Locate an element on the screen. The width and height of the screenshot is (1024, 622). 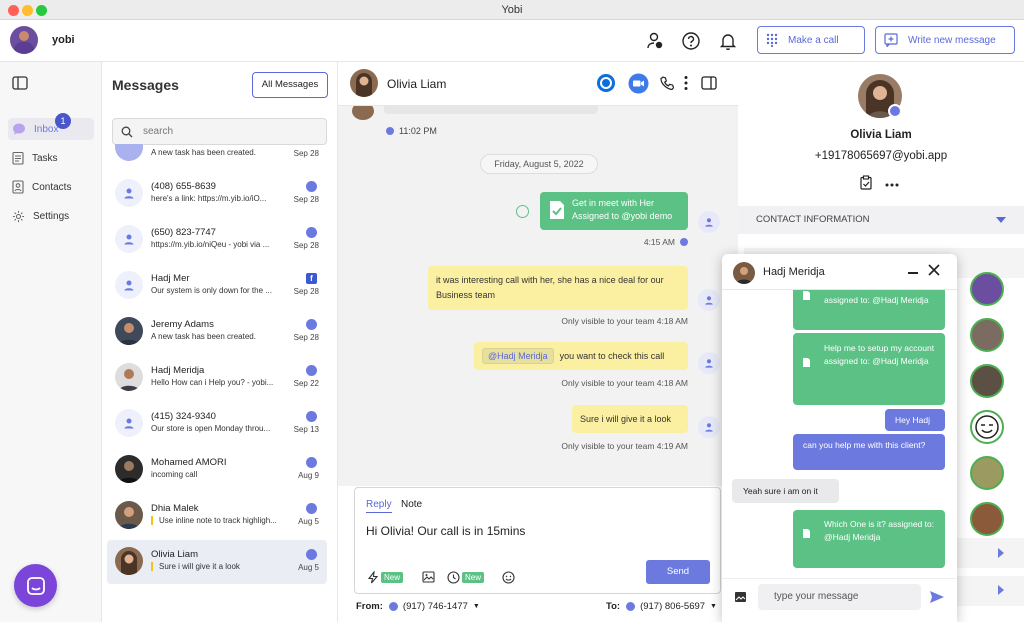
bell-icon is located at coordinates (728, 41).